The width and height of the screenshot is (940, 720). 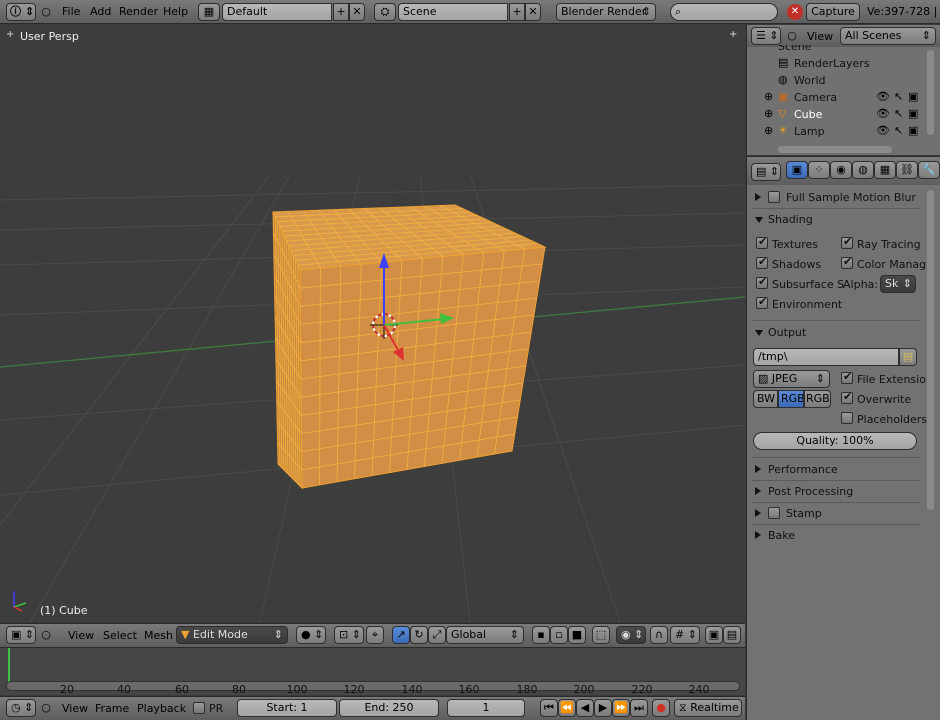 What do you see at coordinates (100, 11) in the screenshot?
I see `menu-add: Add` at bounding box center [100, 11].